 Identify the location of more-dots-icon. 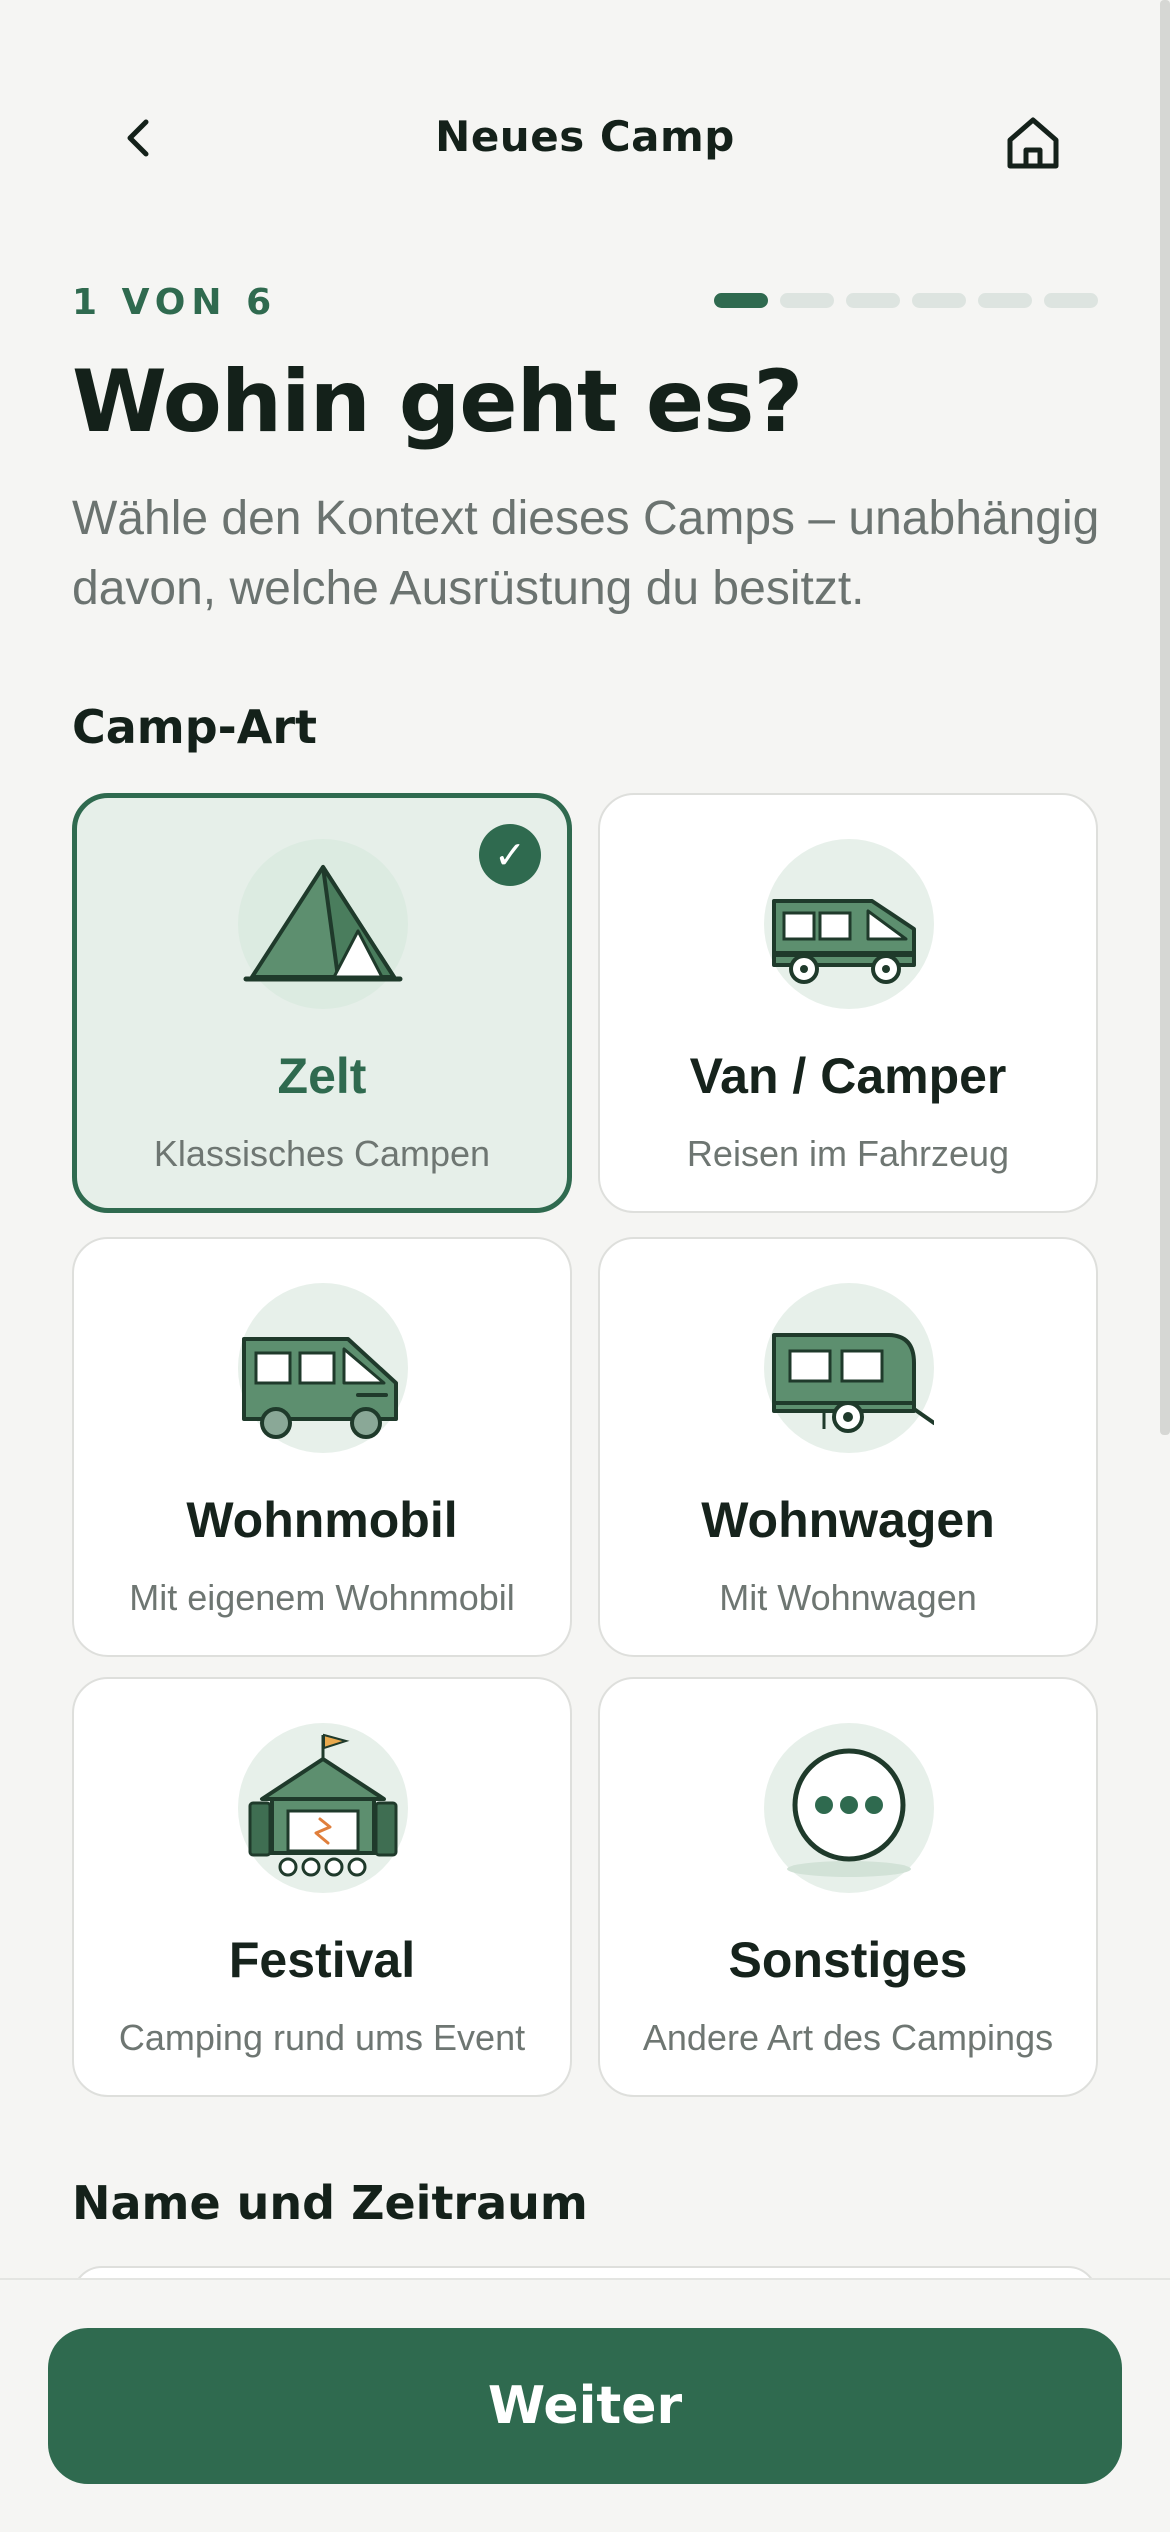
(849, 1808).